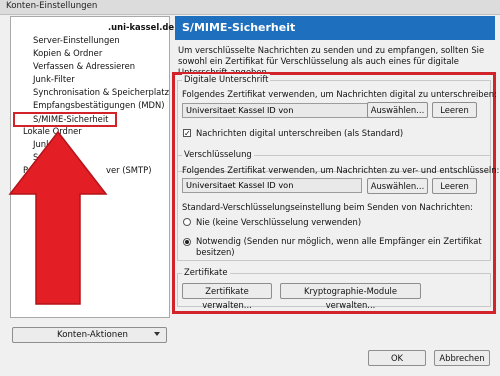 The width and height of the screenshot is (500, 376). I want to click on account-actions-button: Konten-Aktionen, so click(89, 335).